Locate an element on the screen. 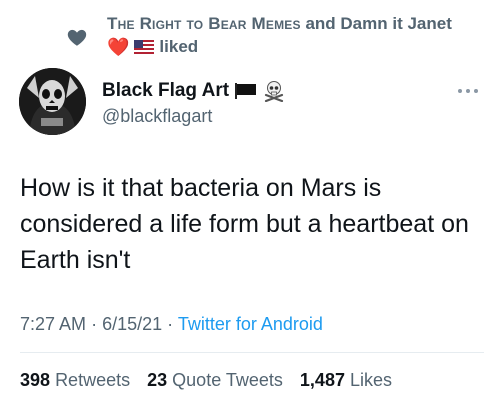 The height and width of the screenshot is (416, 500). quote-tweets-count: 23 is located at coordinates (157, 380).